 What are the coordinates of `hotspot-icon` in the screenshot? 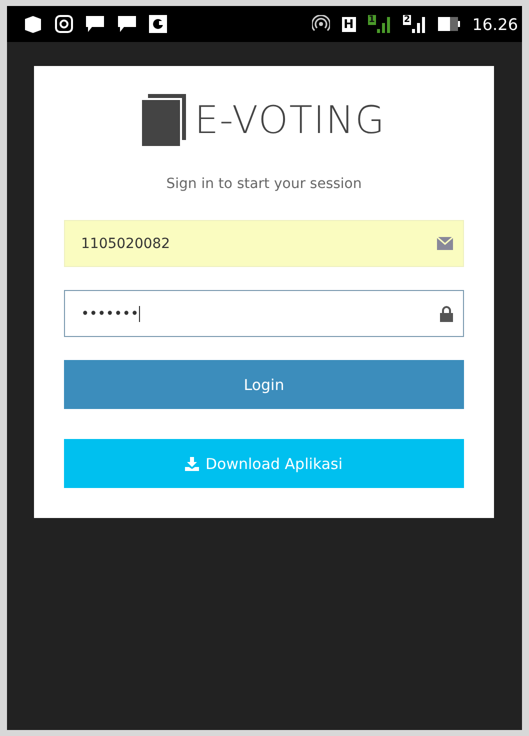 It's located at (321, 24).